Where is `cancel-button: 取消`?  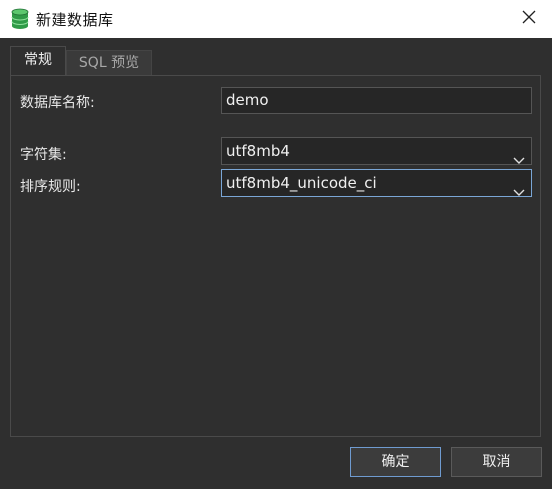
cancel-button: 取消 is located at coordinates (496, 462).